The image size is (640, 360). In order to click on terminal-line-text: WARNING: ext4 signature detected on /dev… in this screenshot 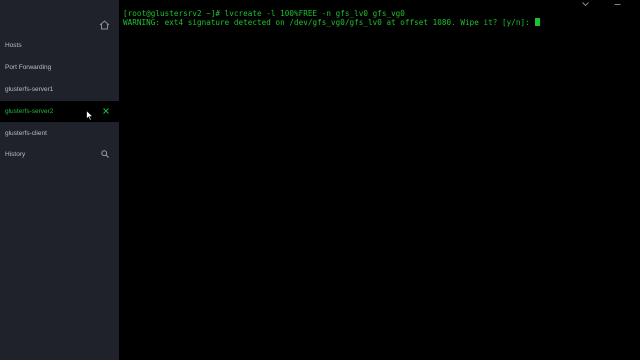, I will do `click(329, 22)`.